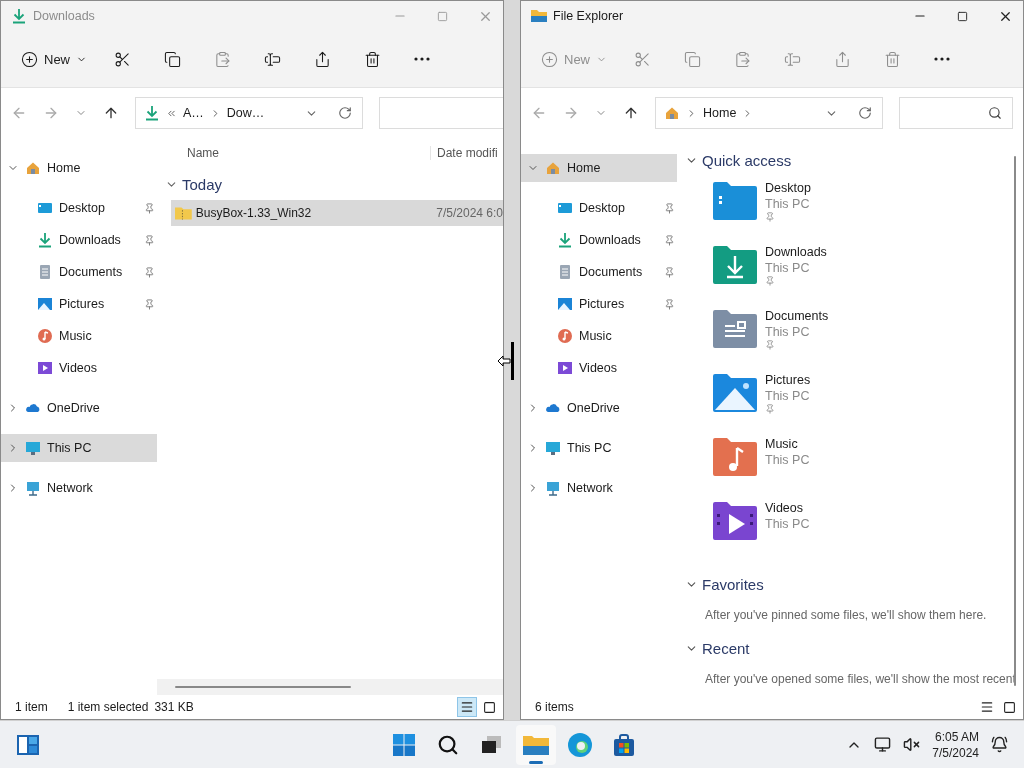 The image size is (1024, 768). I want to click on file-row: BusyBox-1.33_Win32 7/5/2024 6:0, so click(337, 213).